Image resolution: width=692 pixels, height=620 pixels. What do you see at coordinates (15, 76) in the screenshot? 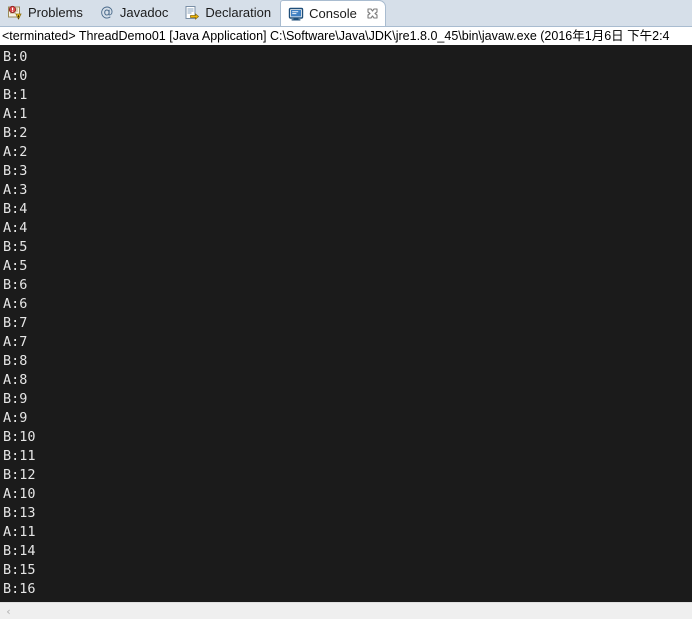
I see `console-line: A:0` at bounding box center [15, 76].